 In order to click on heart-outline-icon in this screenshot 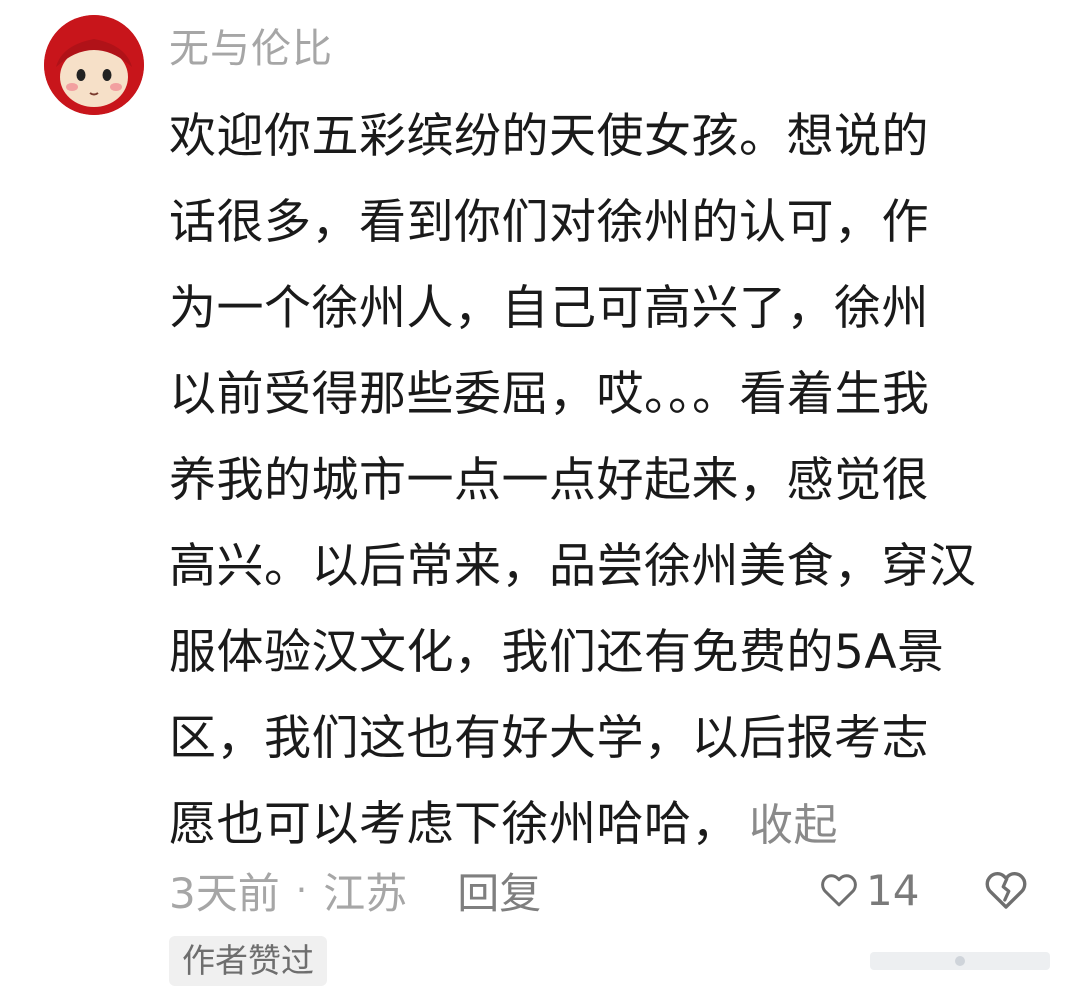, I will do `click(839, 890)`.